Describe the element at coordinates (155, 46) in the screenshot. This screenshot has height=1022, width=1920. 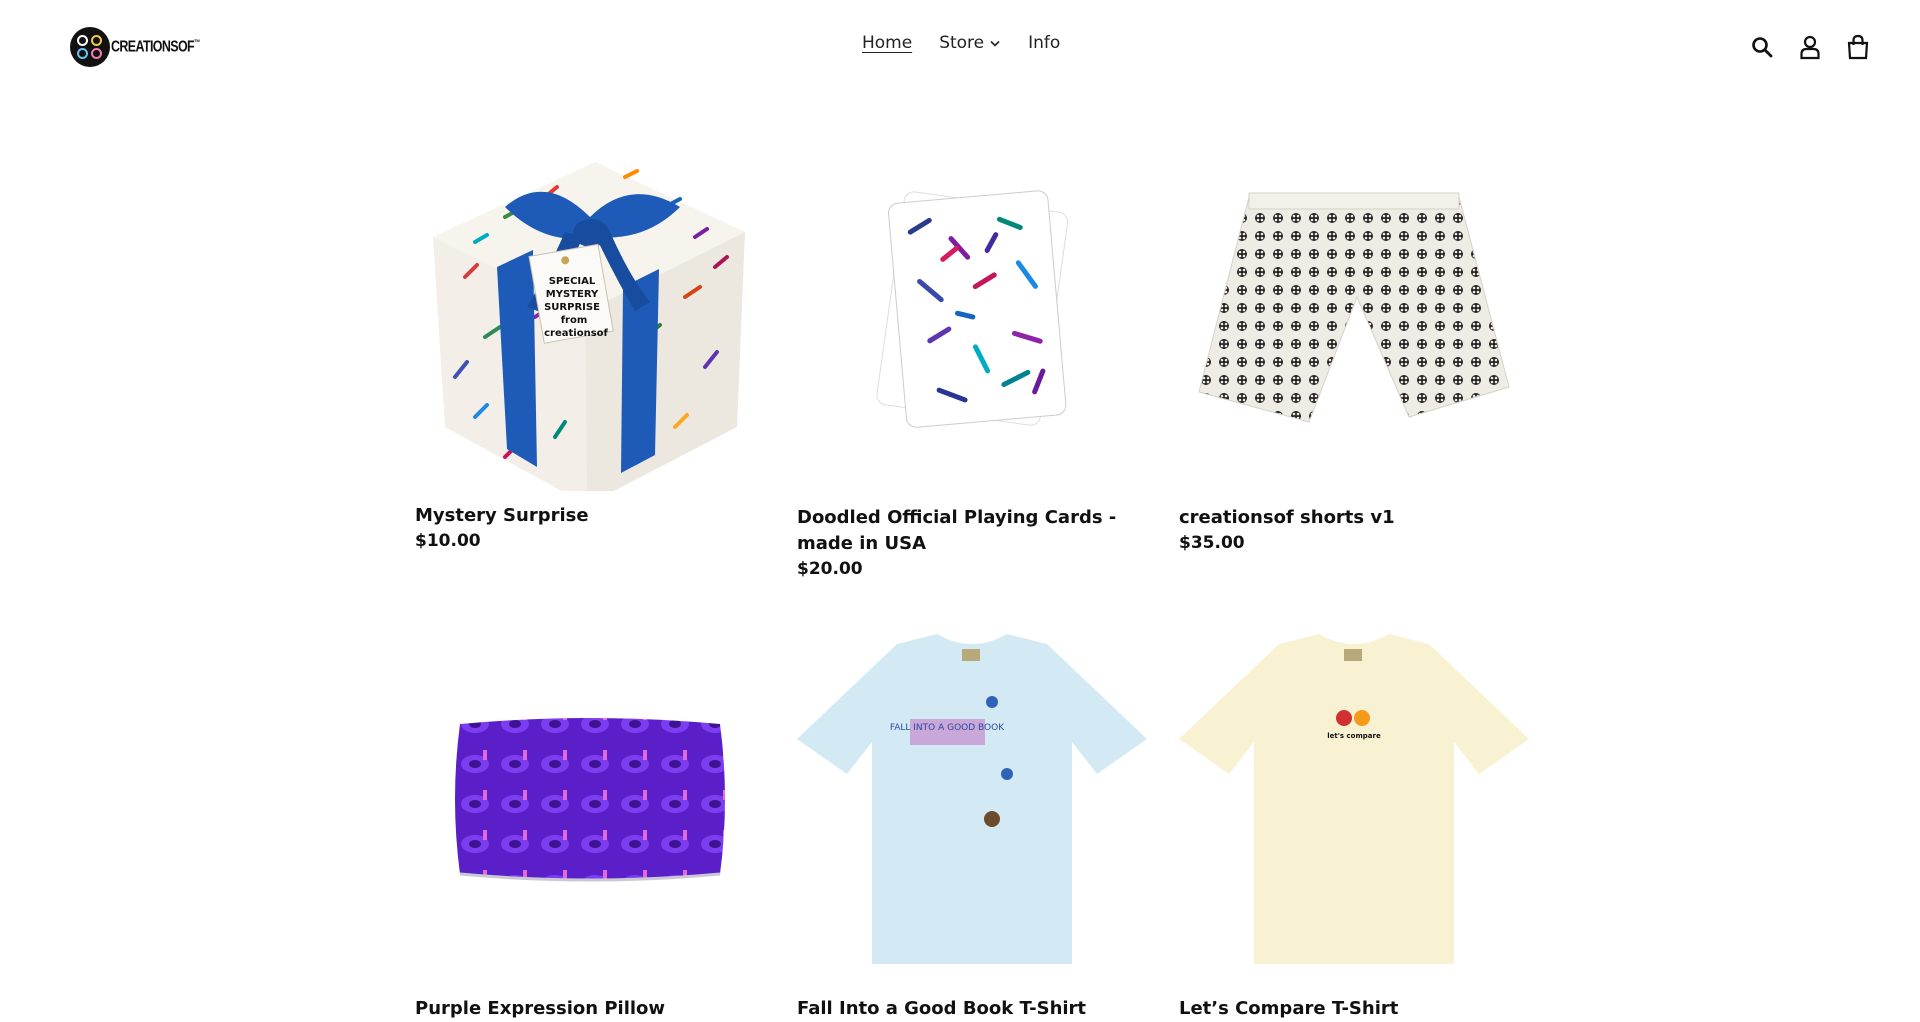
I see `brand-name: CREATIONSOF™` at that location.